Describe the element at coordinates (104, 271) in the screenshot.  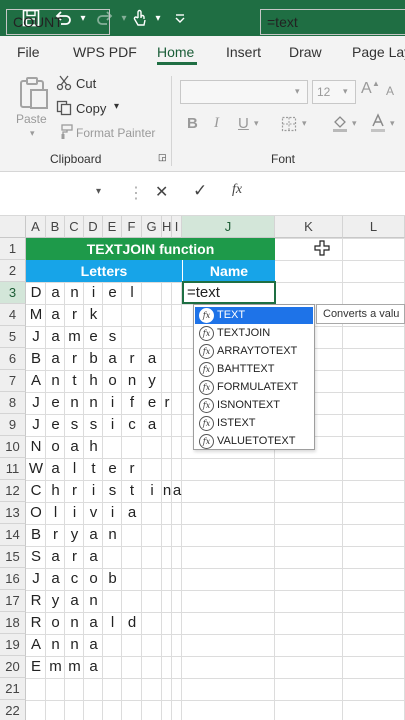
I see `letters-header-cell: Letters` at that location.